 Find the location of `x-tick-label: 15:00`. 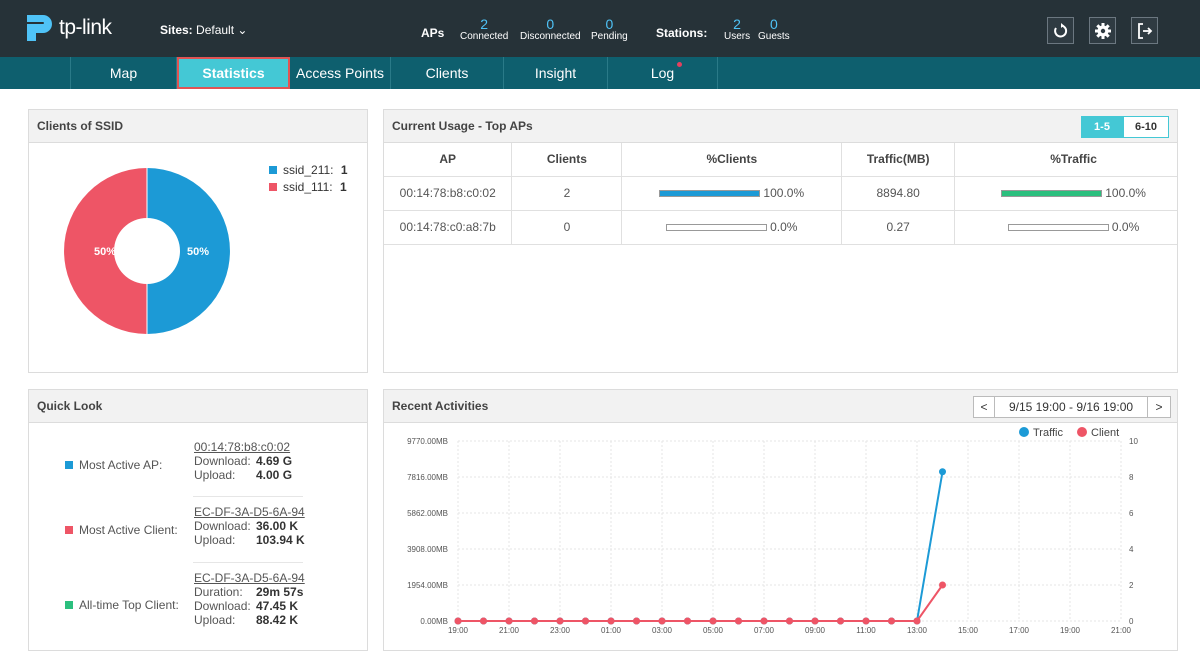

x-tick-label: 15:00 is located at coordinates (968, 630).